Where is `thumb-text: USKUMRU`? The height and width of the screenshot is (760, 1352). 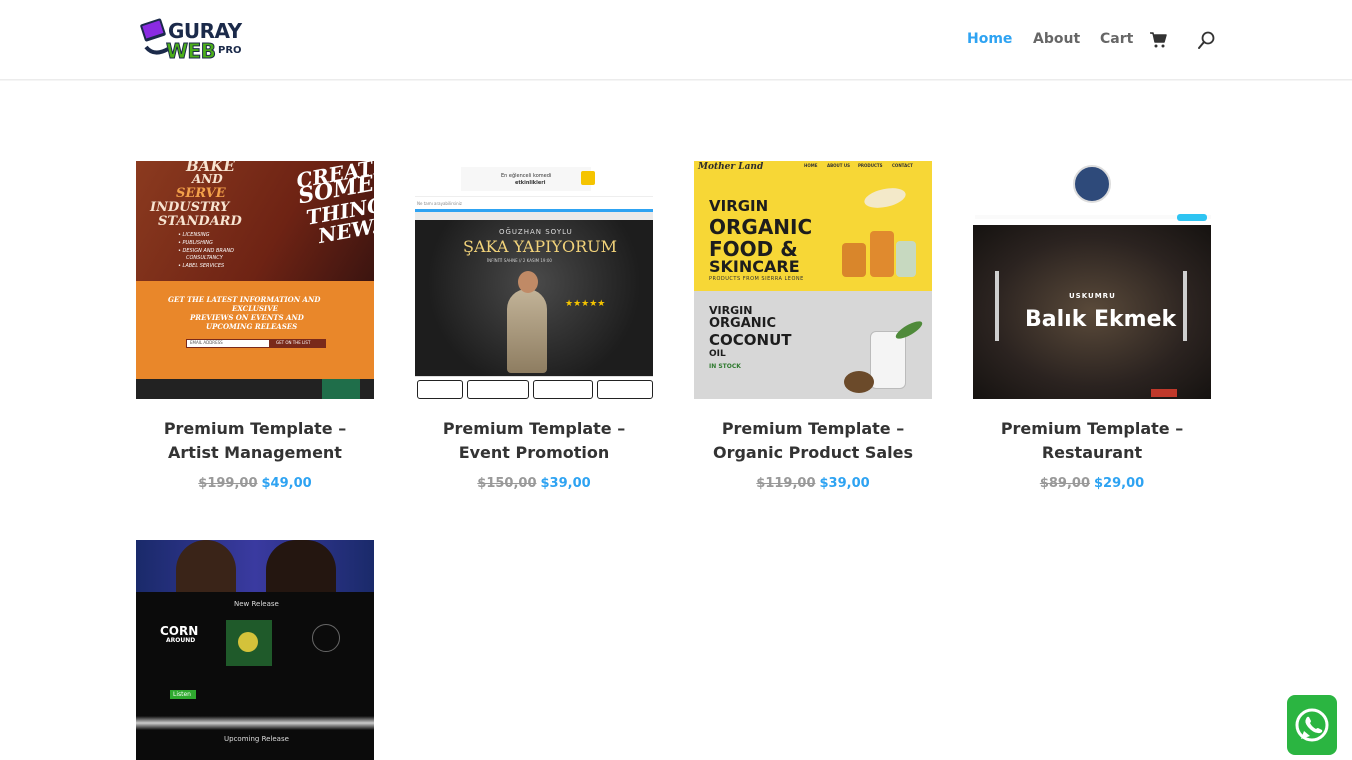
thumb-text: USKUMRU is located at coordinates (1092, 296).